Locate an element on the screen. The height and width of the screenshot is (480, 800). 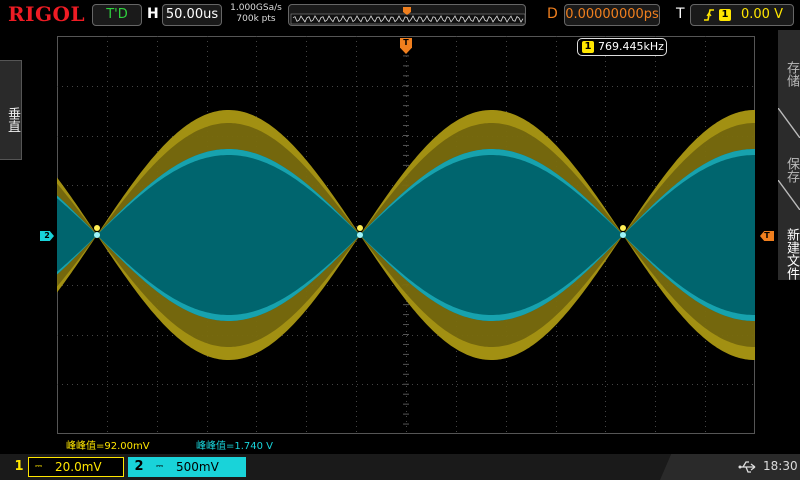
acquisition-info: 1.000GSa/s 700k pts is located at coordinates (256, 14).